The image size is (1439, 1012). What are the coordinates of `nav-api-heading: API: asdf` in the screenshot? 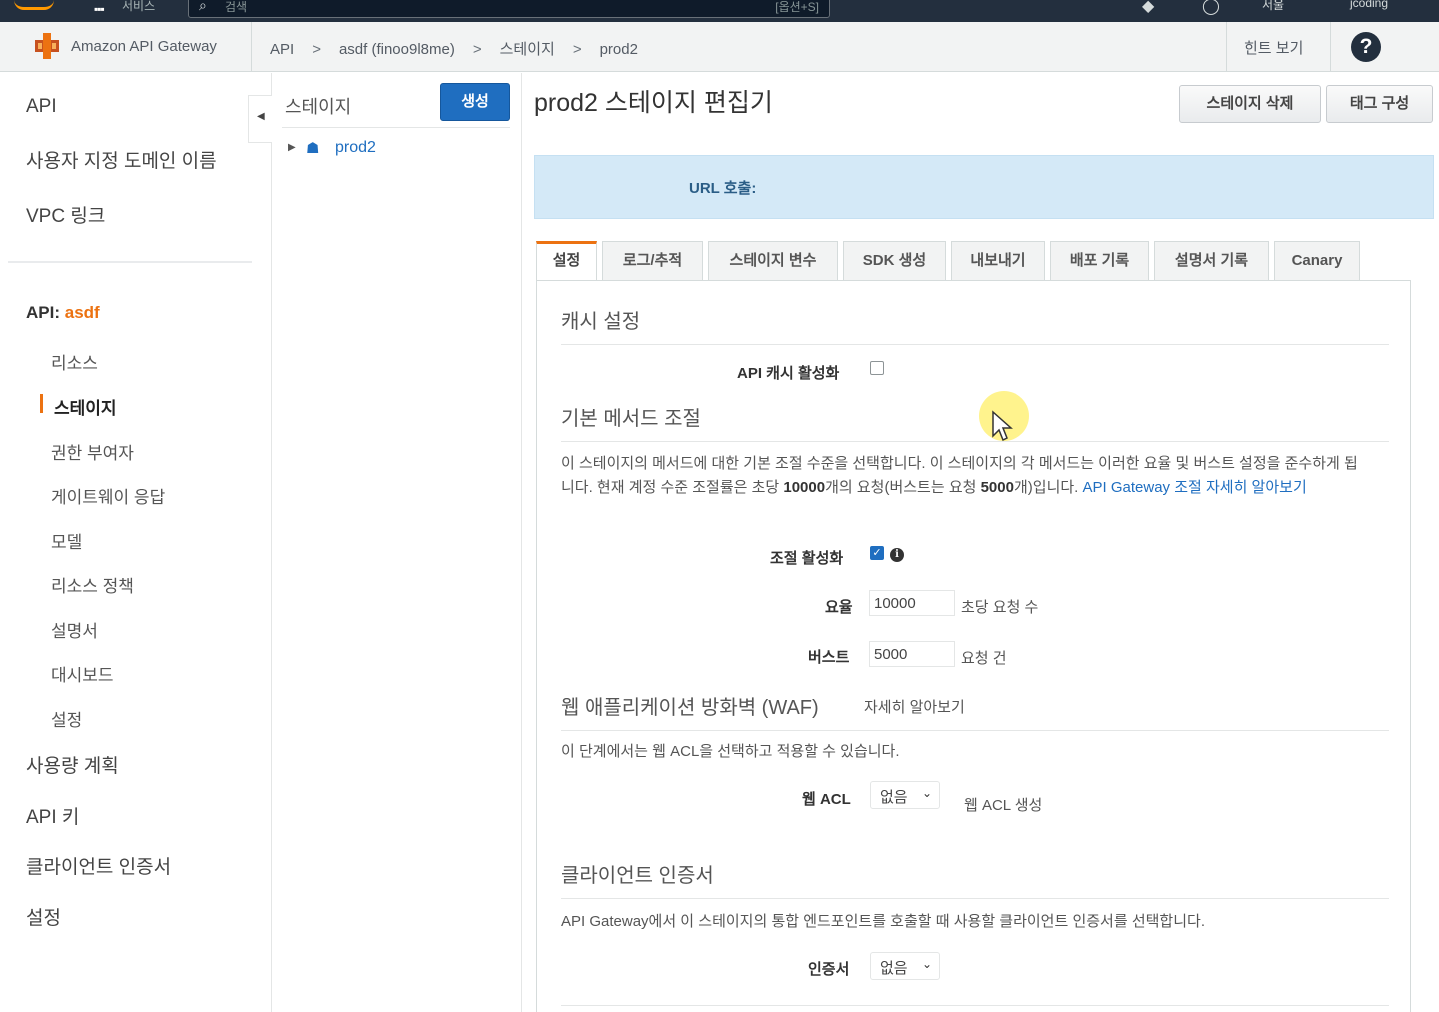 It's located at (63, 313).